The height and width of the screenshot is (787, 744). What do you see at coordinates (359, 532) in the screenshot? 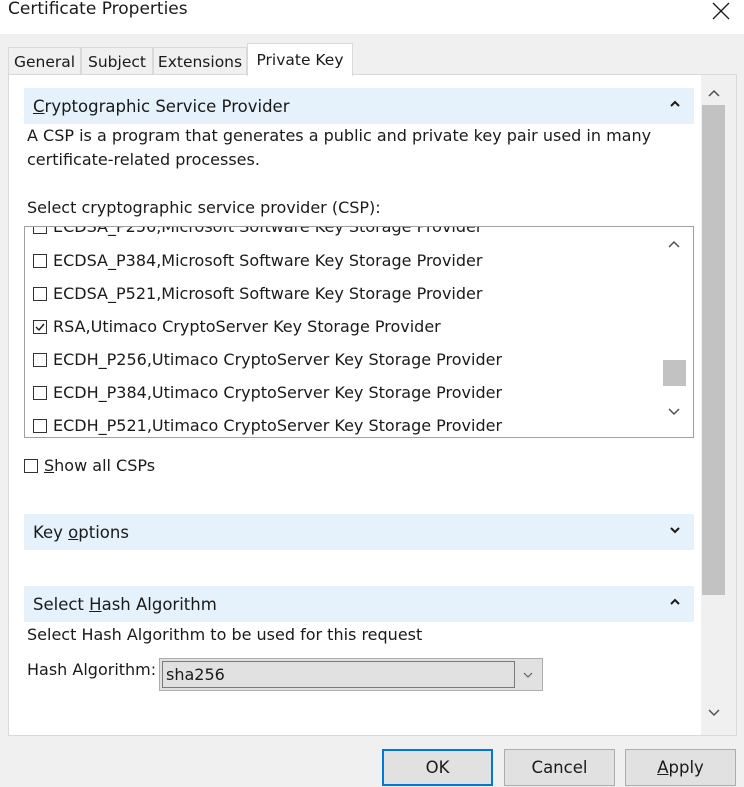
I see `key-options-header: Key options` at bounding box center [359, 532].